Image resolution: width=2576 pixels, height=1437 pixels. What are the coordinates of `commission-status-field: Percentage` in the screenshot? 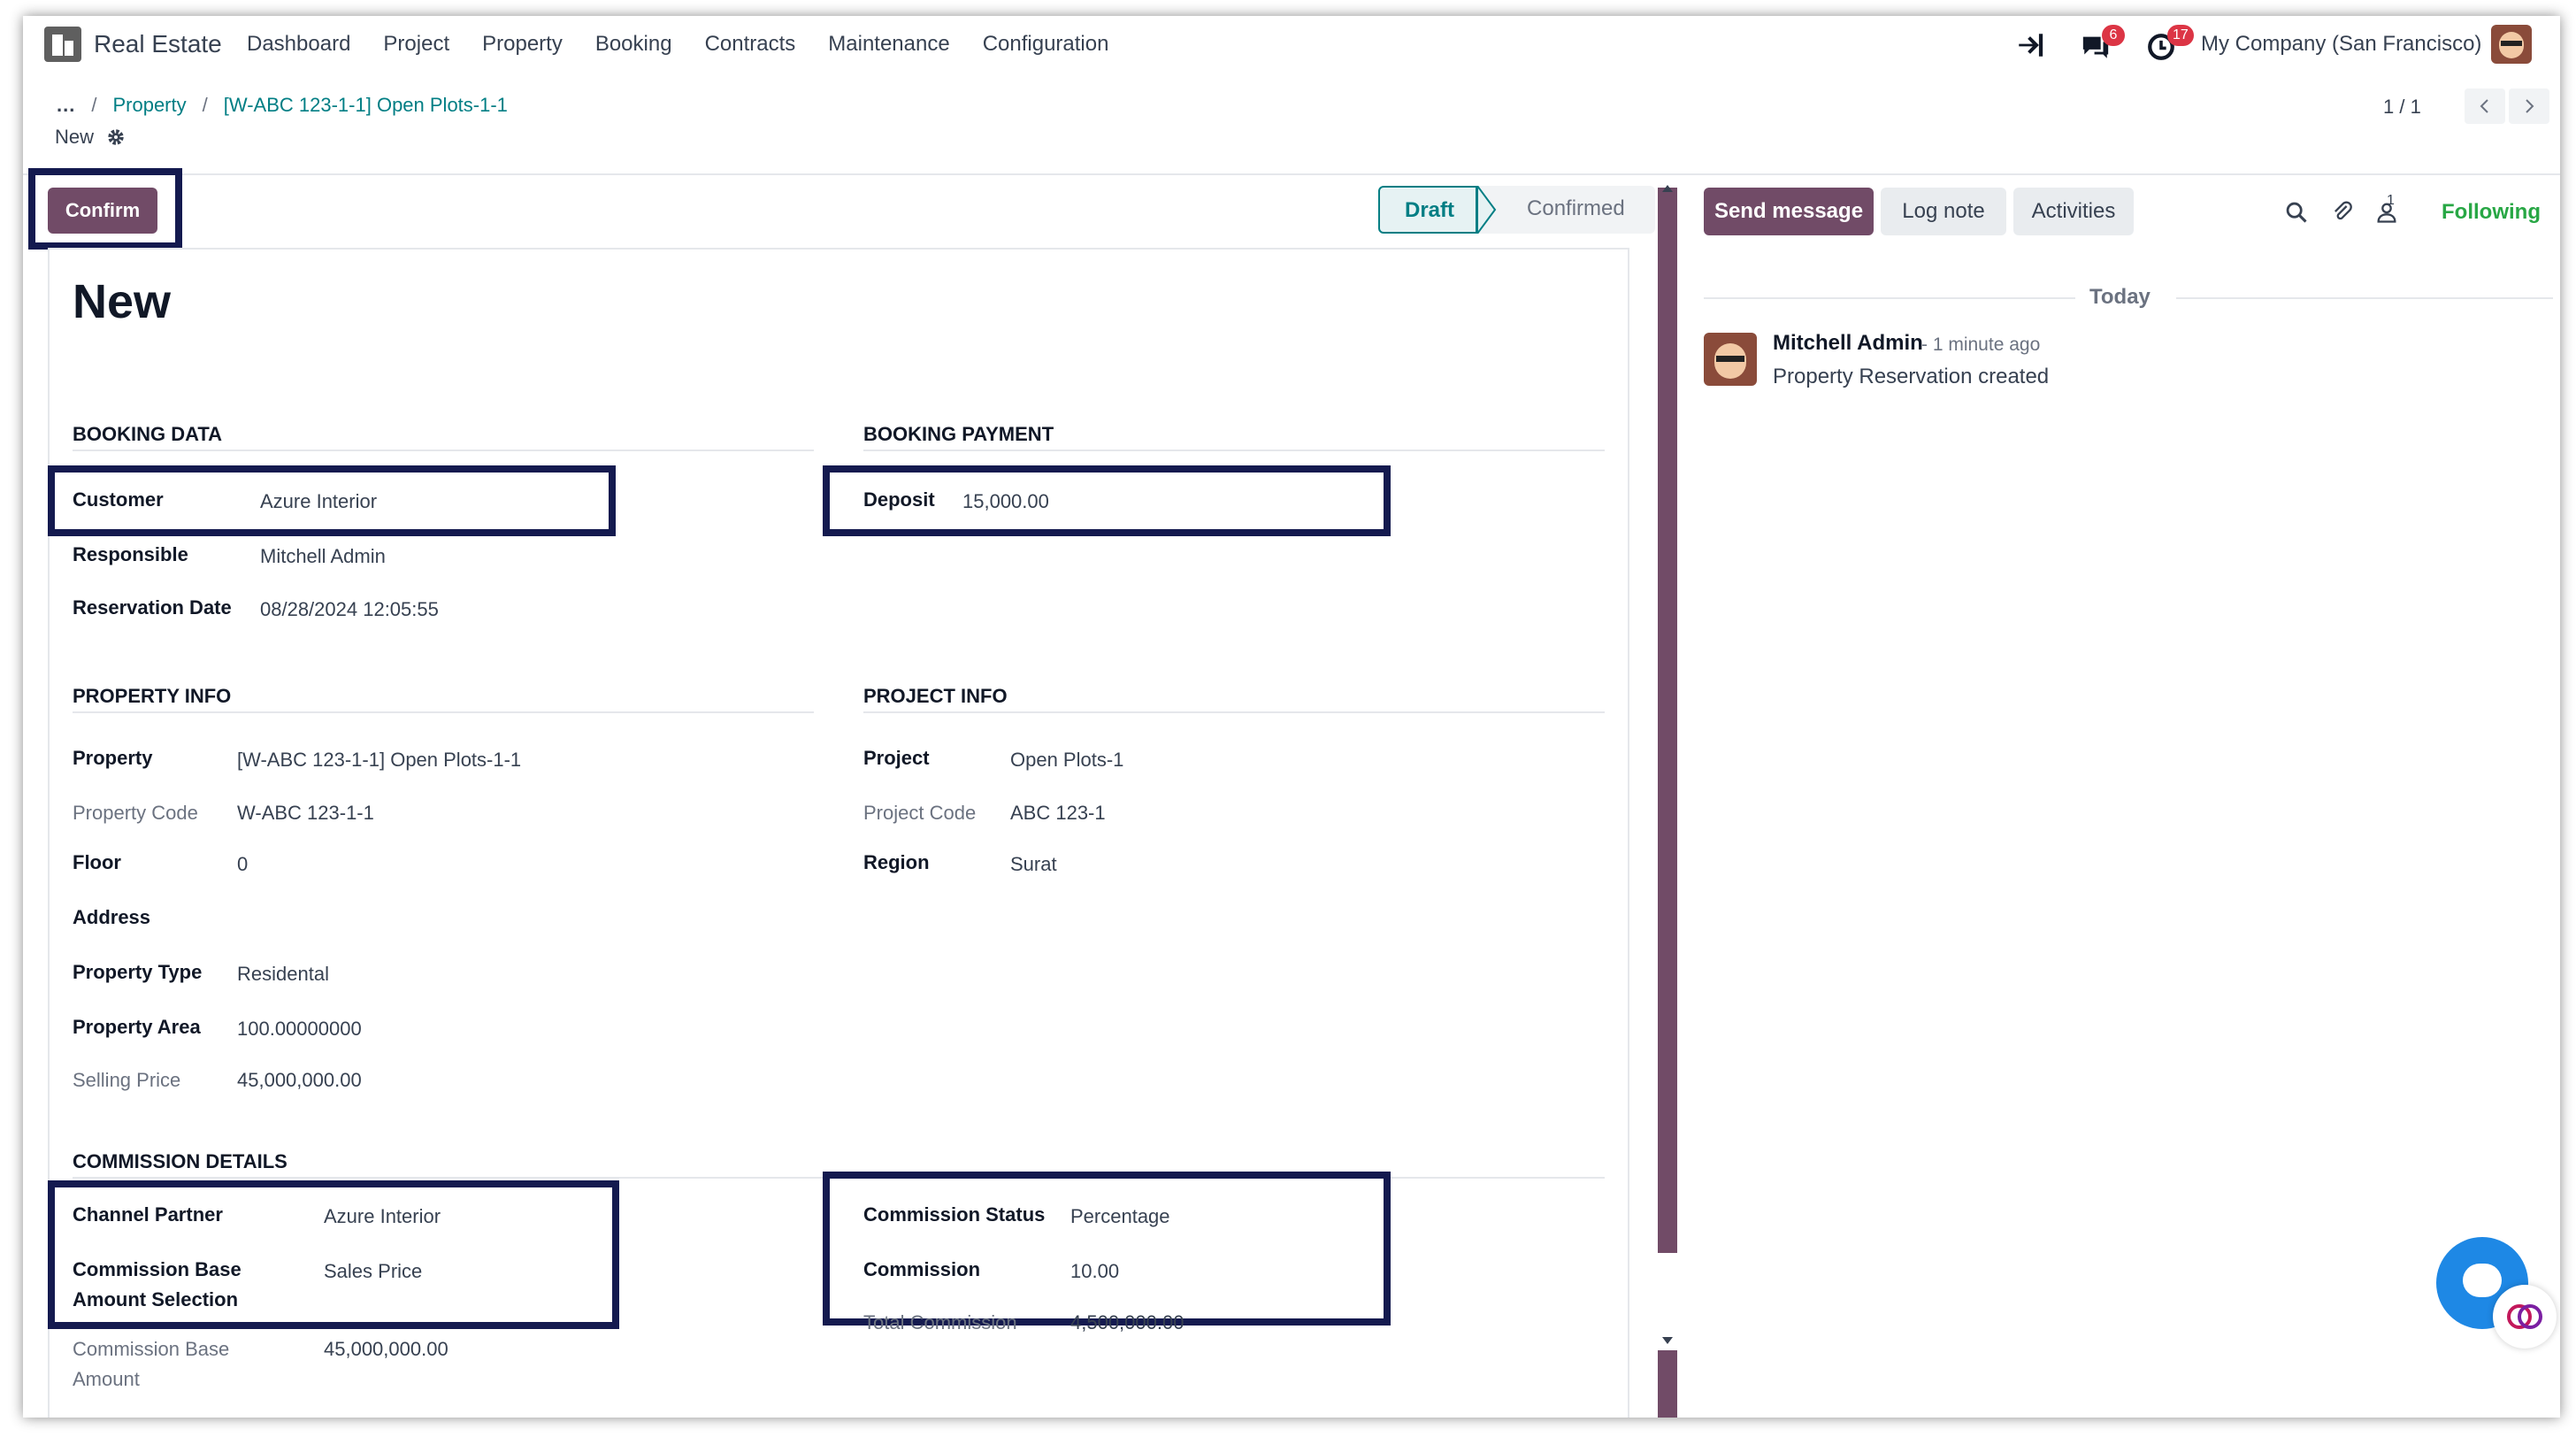 It's located at (1120, 1216).